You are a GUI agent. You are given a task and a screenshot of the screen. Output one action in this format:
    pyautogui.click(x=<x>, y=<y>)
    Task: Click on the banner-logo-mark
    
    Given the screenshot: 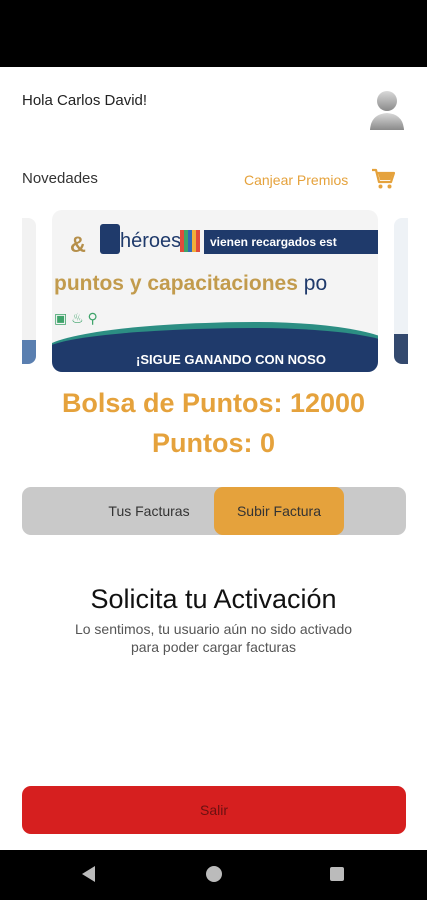 What is the action you would take?
    pyautogui.click(x=110, y=239)
    